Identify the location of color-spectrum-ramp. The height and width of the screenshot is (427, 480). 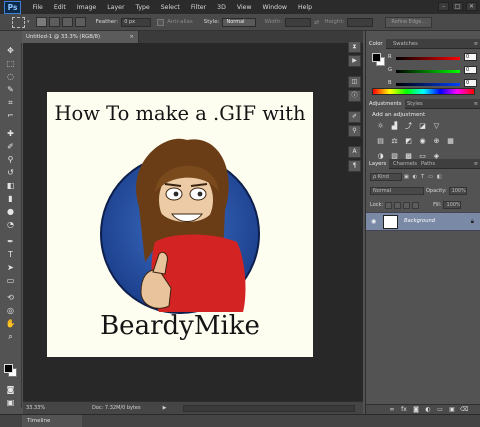
(423, 91).